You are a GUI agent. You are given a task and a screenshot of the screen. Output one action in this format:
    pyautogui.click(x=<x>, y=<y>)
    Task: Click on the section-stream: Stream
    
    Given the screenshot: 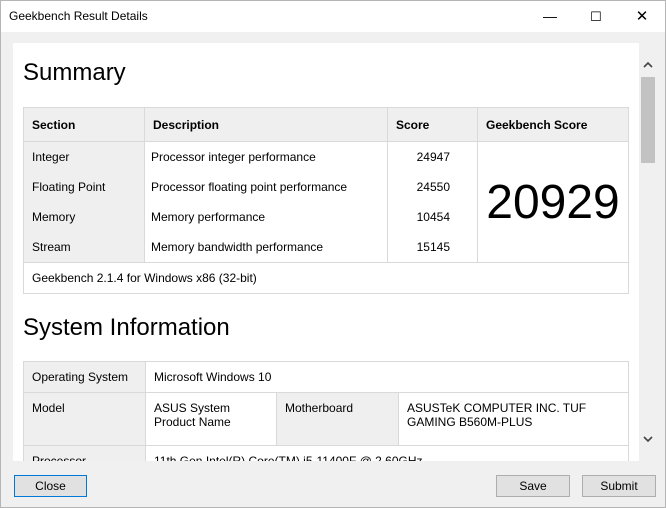 What is the action you would take?
    pyautogui.click(x=51, y=247)
    